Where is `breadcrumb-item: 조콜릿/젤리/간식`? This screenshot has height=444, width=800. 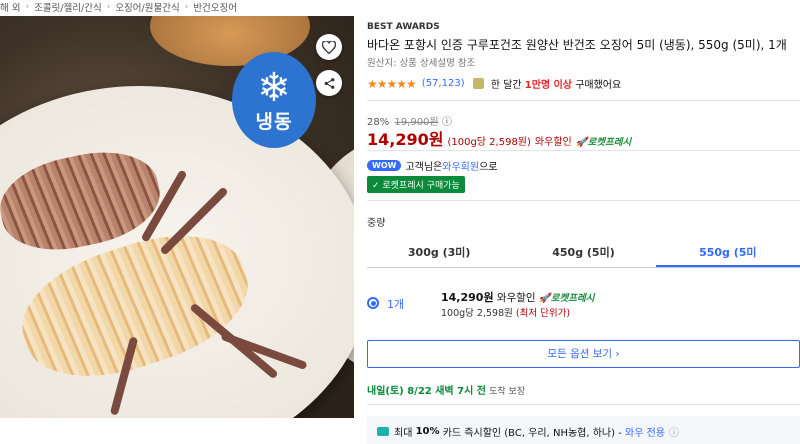 breadcrumb-item: 조콜릿/젤리/간식 is located at coordinates (68, 7).